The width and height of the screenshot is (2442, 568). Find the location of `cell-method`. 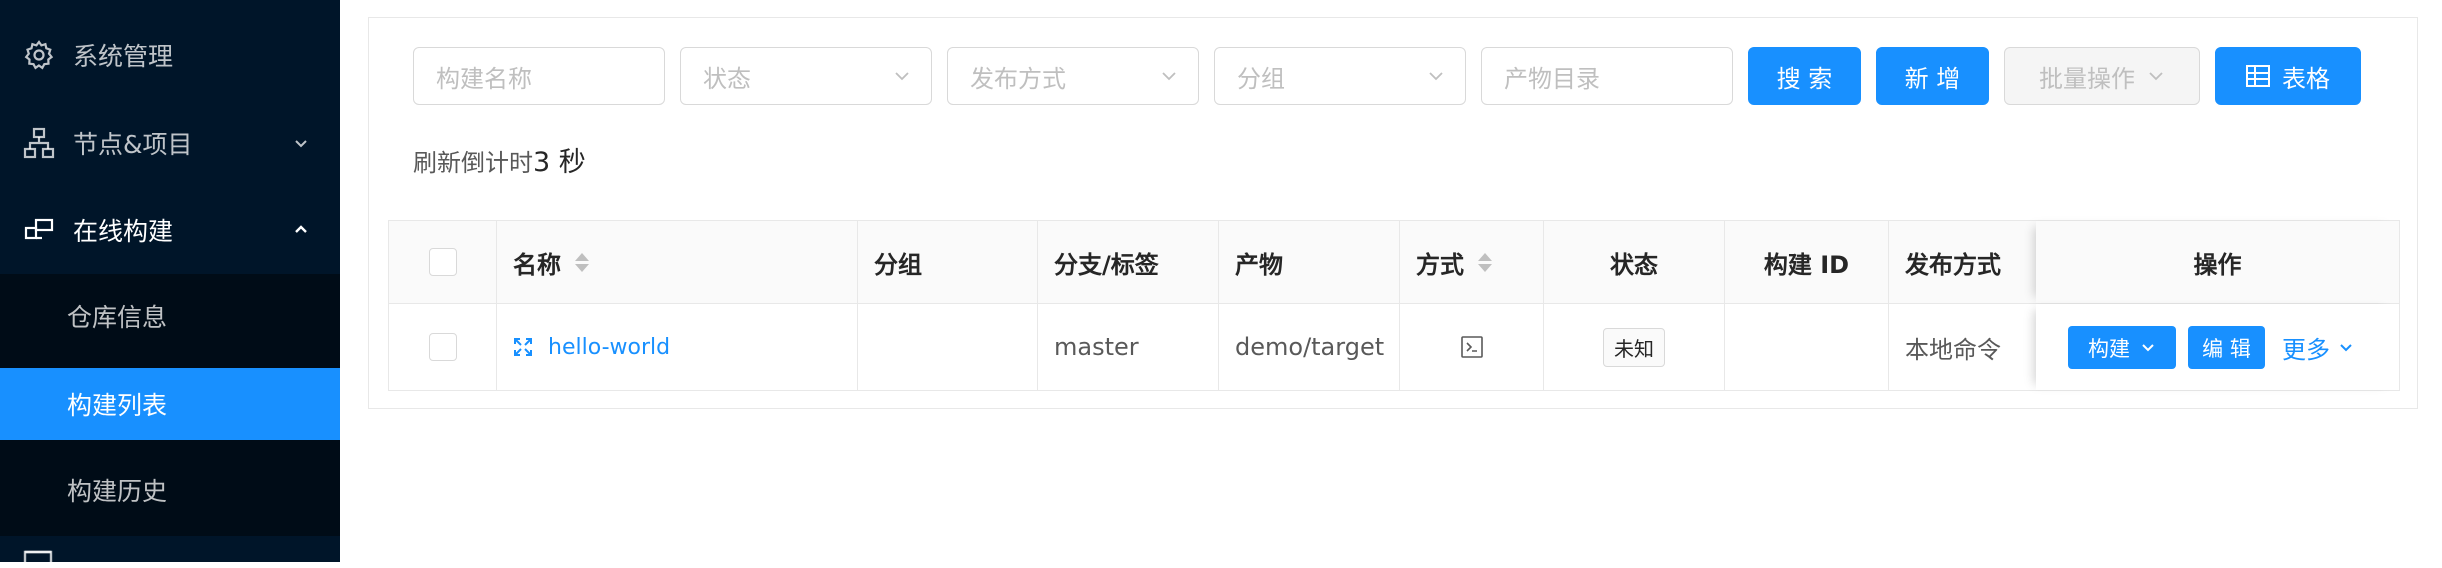

cell-method is located at coordinates (1472, 347).